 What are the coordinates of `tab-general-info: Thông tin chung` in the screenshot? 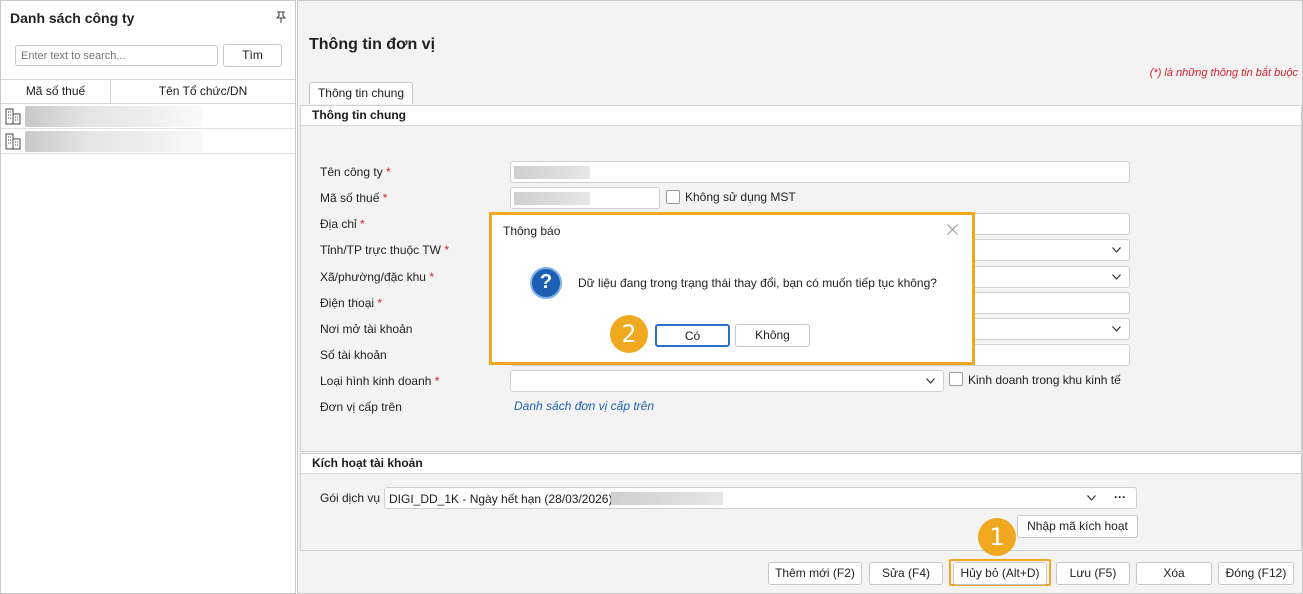 It's located at (361, 93).